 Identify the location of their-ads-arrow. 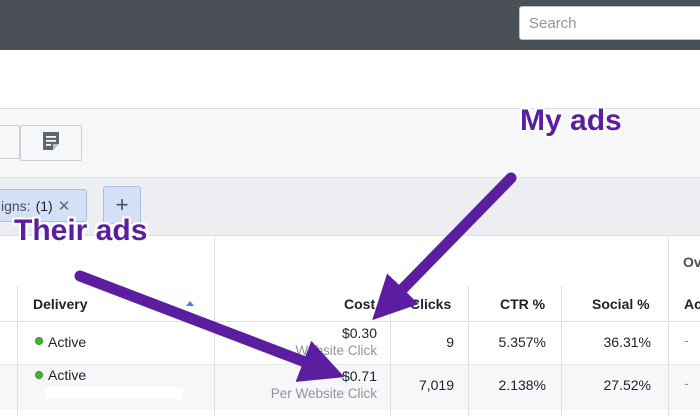
(209, 326).